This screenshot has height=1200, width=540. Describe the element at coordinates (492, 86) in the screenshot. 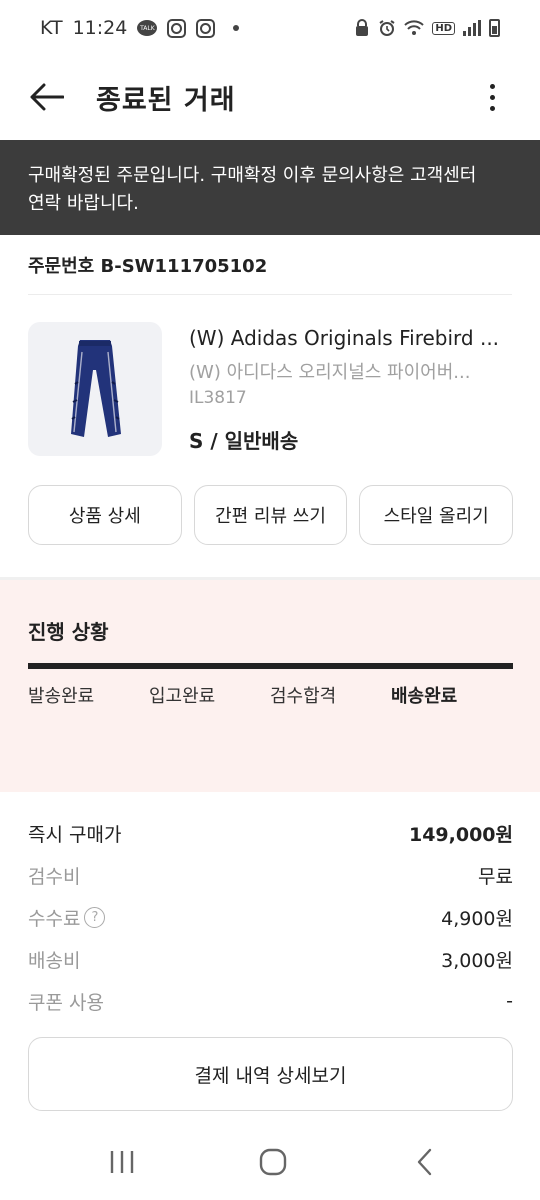

I see `more-vertical-icon` at that location.